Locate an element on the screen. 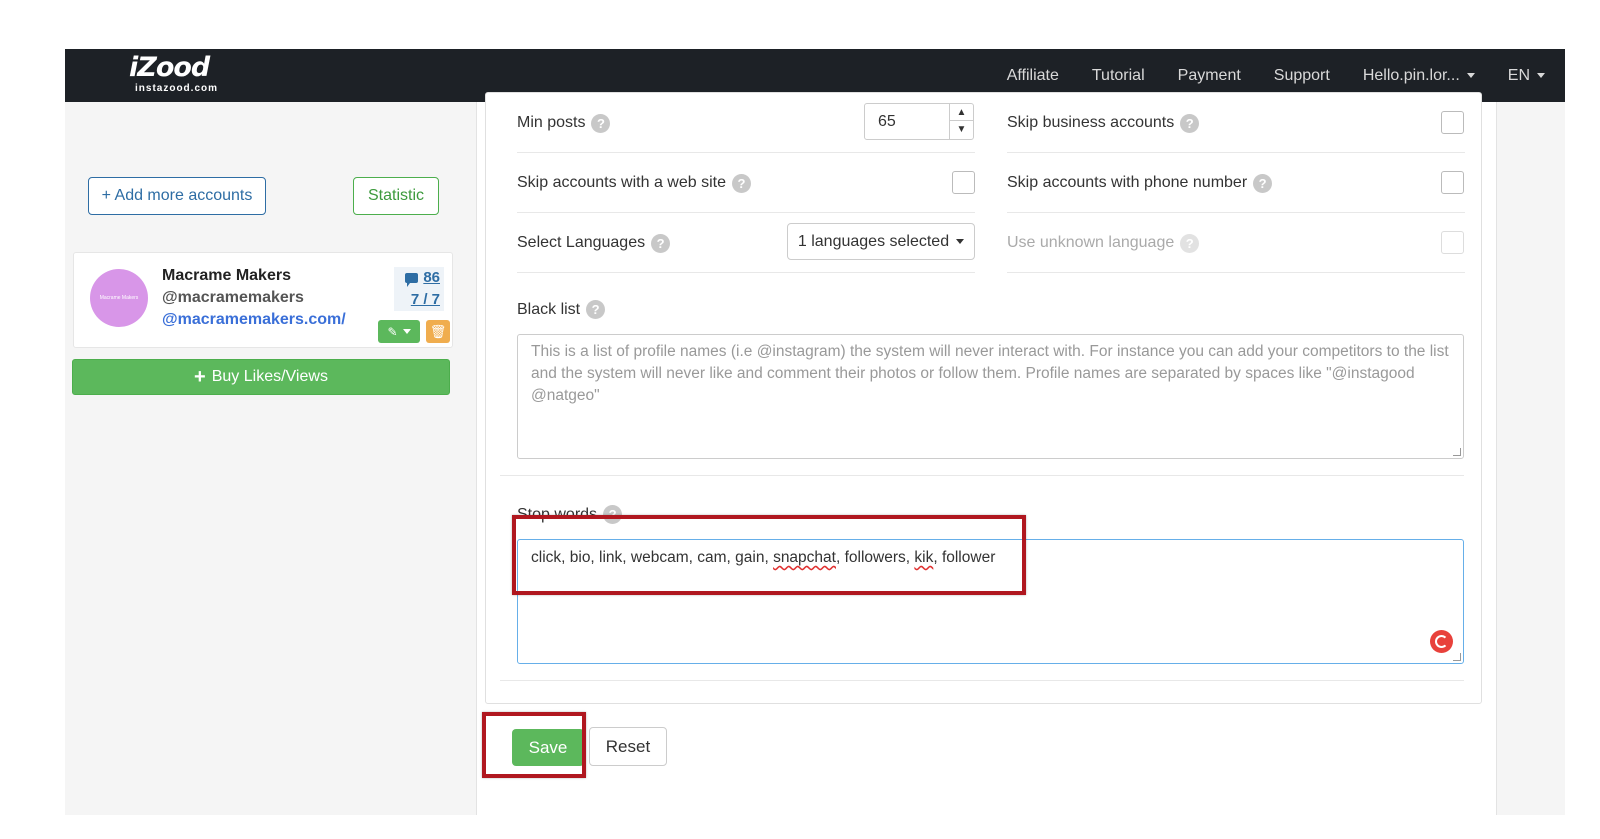 The image size is (1600, 839). unknown-language-checkbox is located at coordinates (1452, 242).